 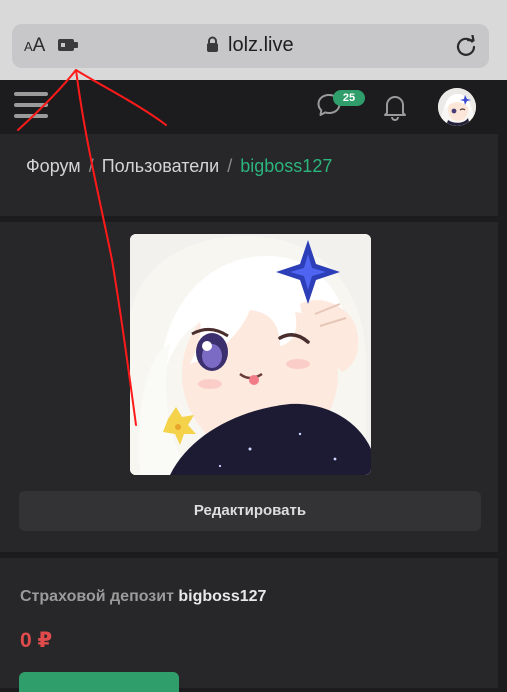 I want to click on text-size-button: AA, so click(x=34, y=46).